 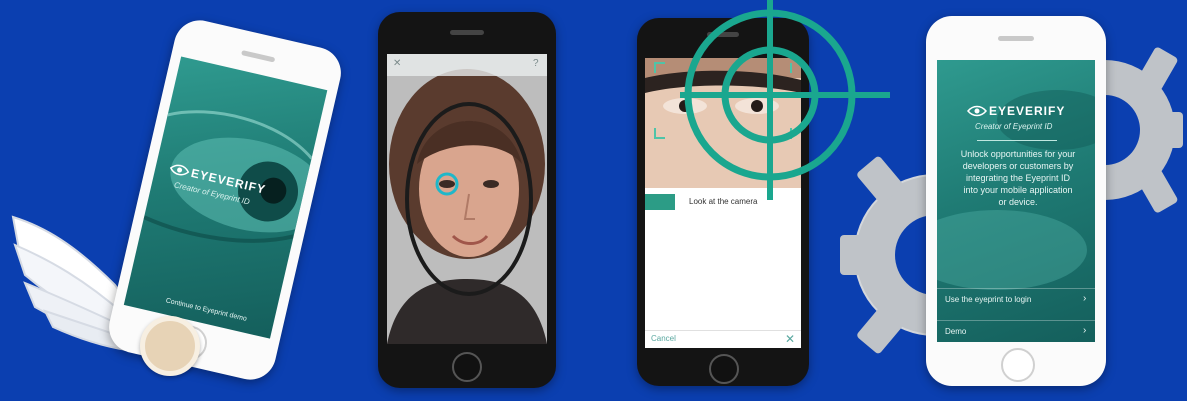 What do you see at coordinates (397, 63) in the screenshot?
I see `close-button: ✕` at bounding box center [397, 63].